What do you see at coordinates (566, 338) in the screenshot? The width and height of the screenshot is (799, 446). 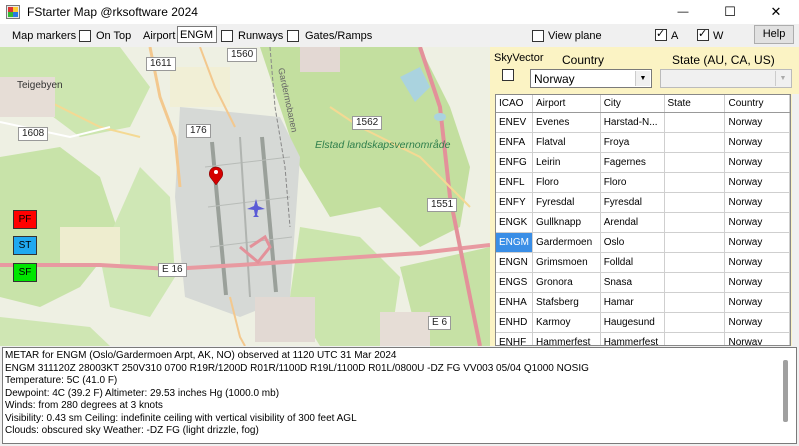 I see `cell-airport: Hammerfest` at bounding box center [566, 338].